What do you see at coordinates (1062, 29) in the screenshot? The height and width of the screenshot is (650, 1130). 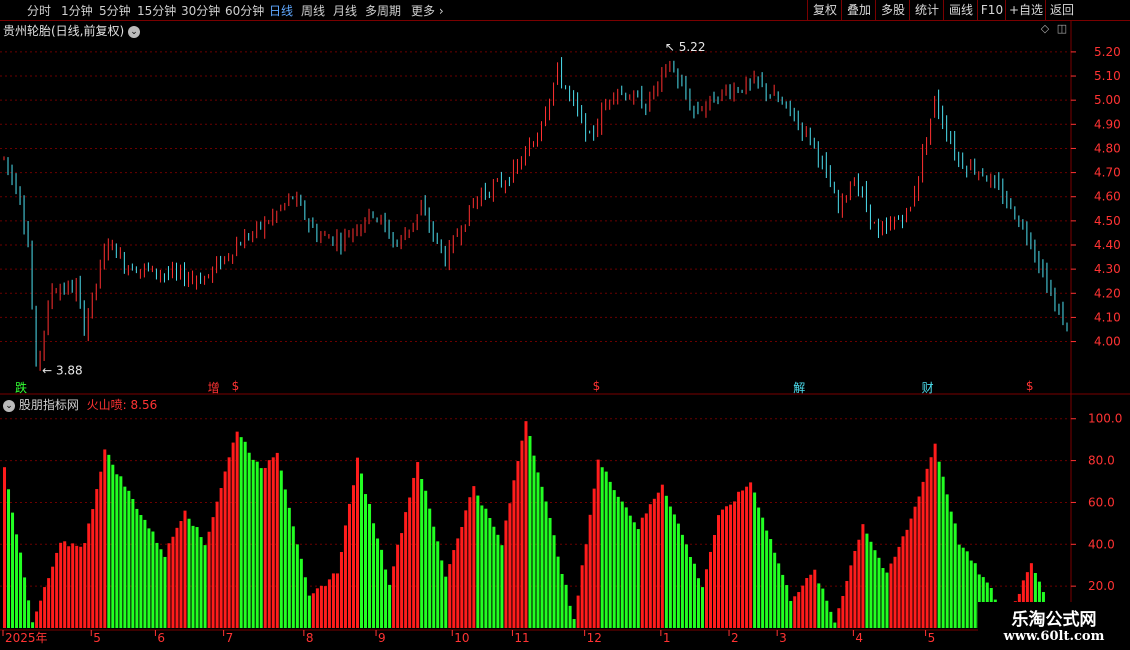 I see `window-restore-icon: ◫` at bounding box center [1062, 29].